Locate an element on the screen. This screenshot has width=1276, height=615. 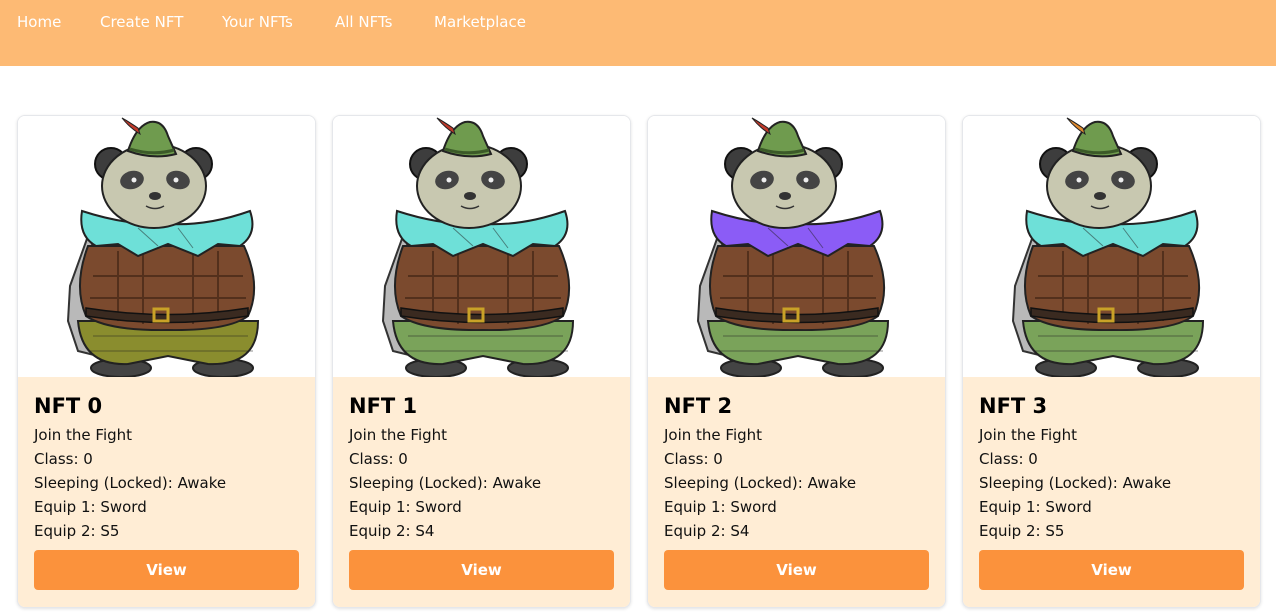
nav-link-home: Home is located at coordinates (39, 22).